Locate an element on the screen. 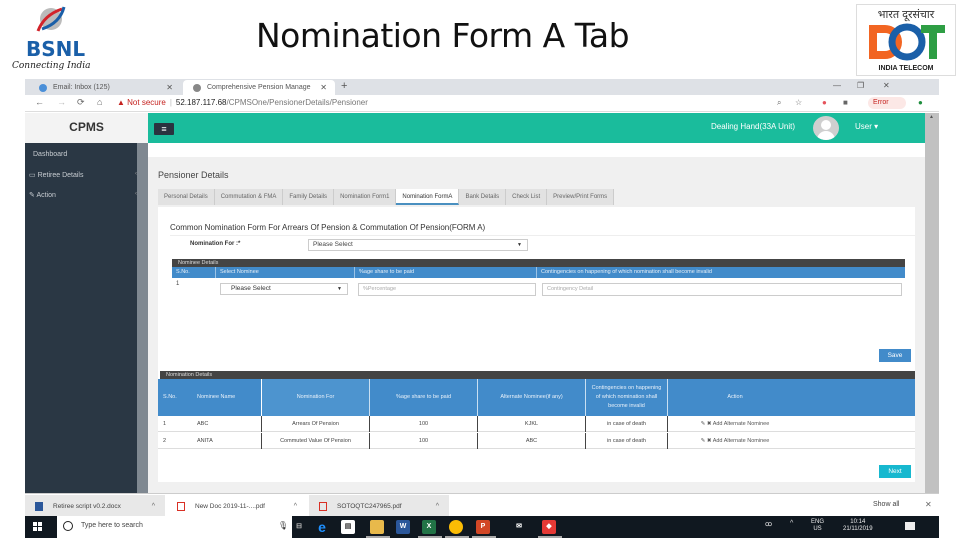 The height and width of the screenshot is (540, 960). sidebar-item-retiree-details: ▭ Retiree Details ‹ is located at coordinates (81, 175).